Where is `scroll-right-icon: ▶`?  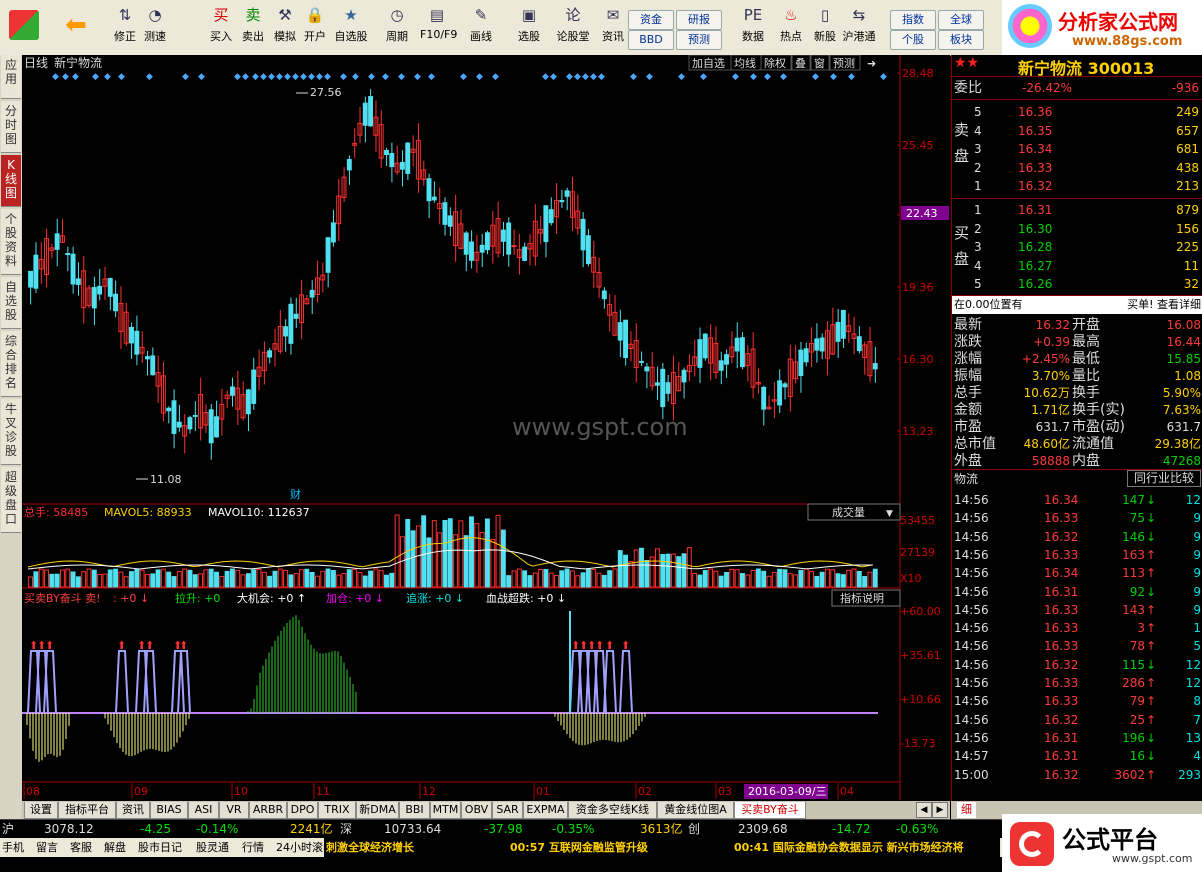 scroll-right-icon: ▶ is located at coordinates (940, 810).